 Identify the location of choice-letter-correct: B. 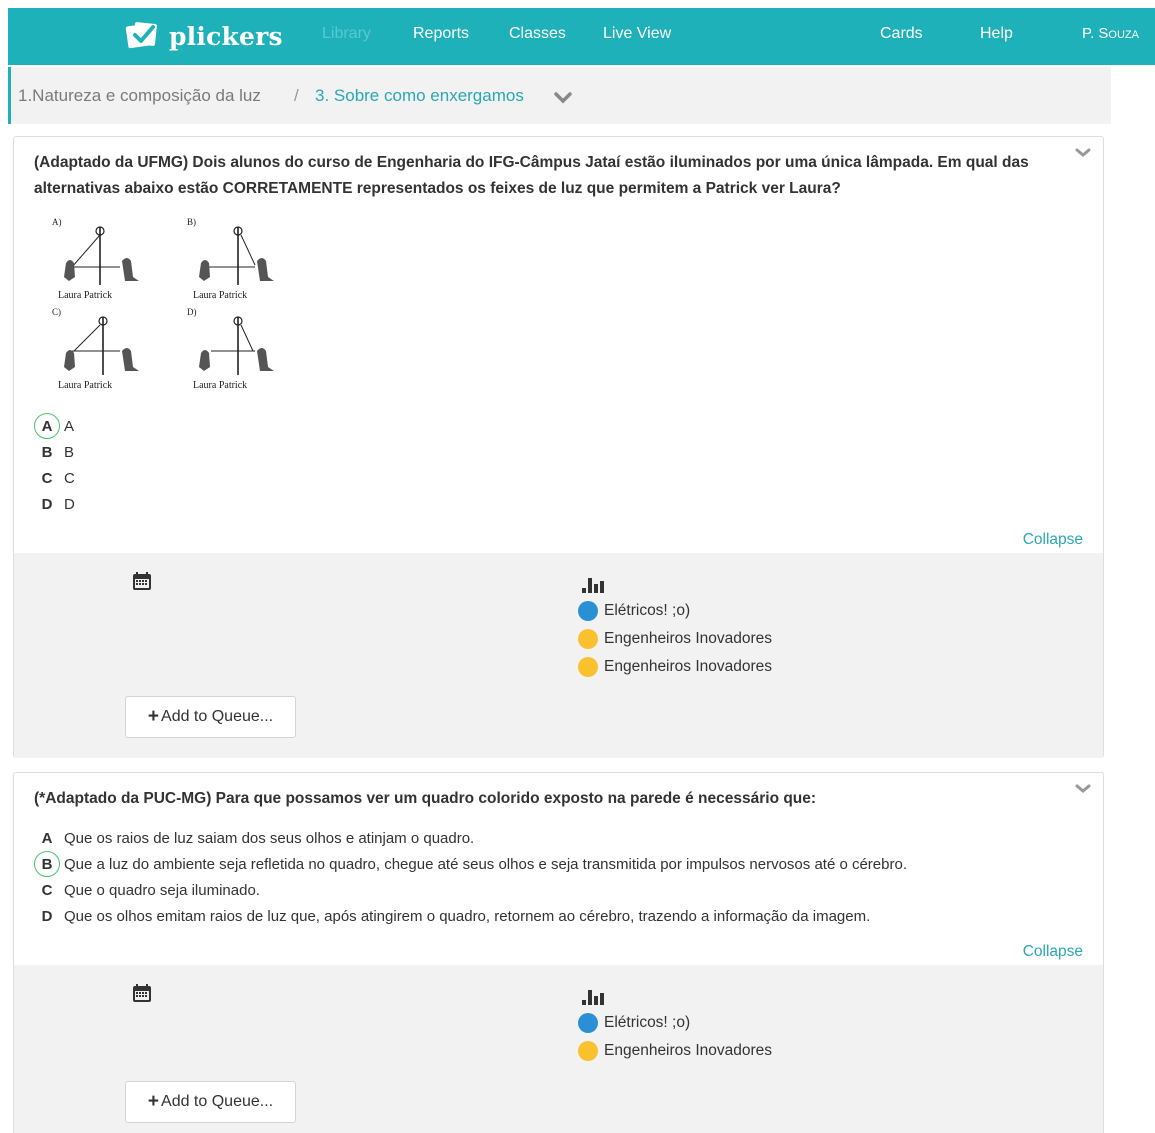
(47, 864).